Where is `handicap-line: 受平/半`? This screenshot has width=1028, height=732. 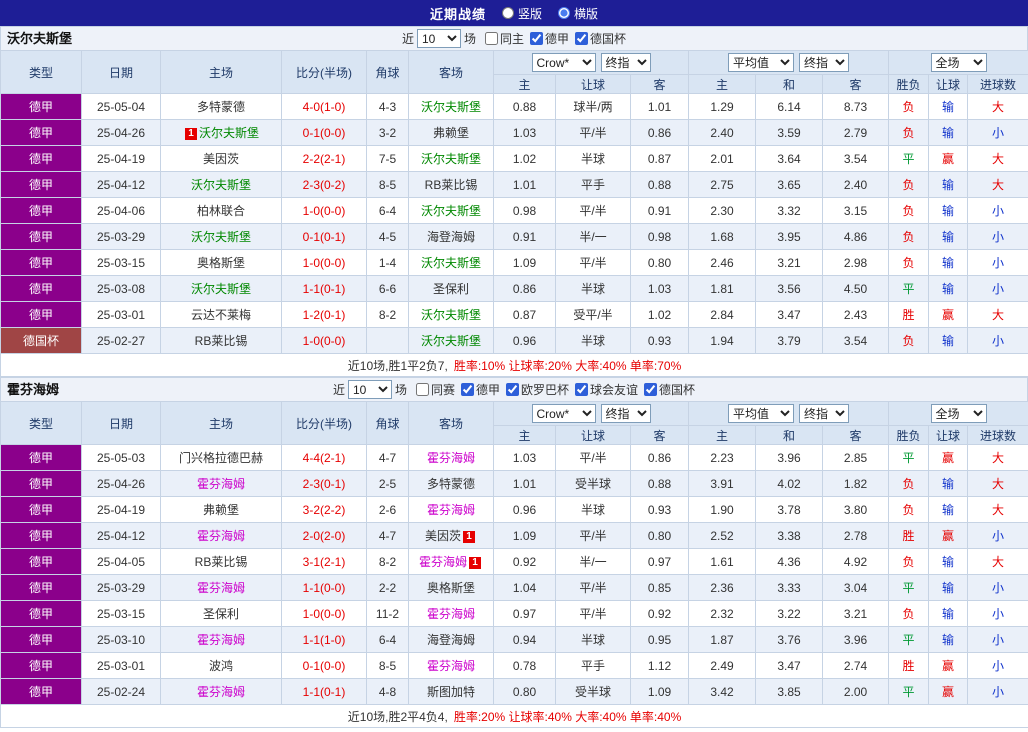 handicap-line: 受平/半 is located at coordinates (593, 314).